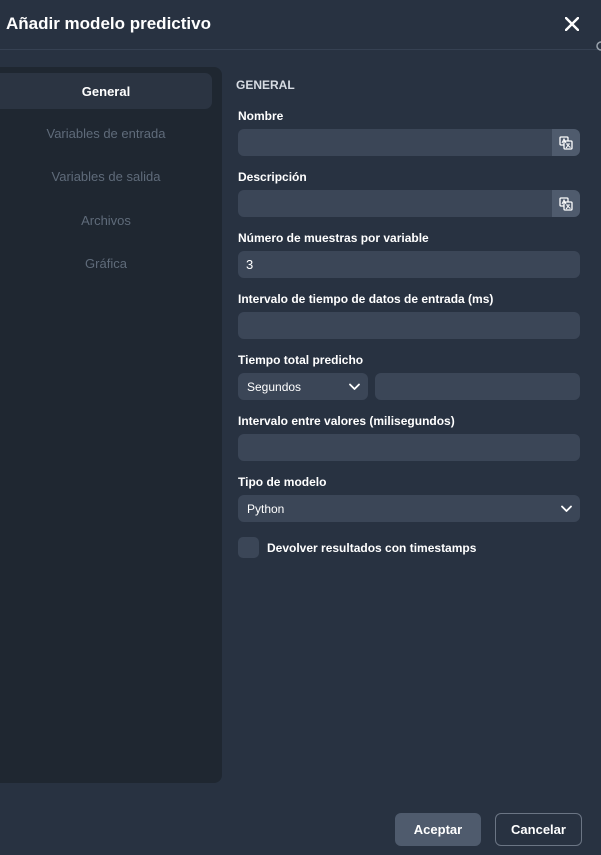 The height and width of the screenshot is (855, 601). I want to click on intervalo-valores-label: Intervalo entre valores (milisegundos), so click(346, 421).